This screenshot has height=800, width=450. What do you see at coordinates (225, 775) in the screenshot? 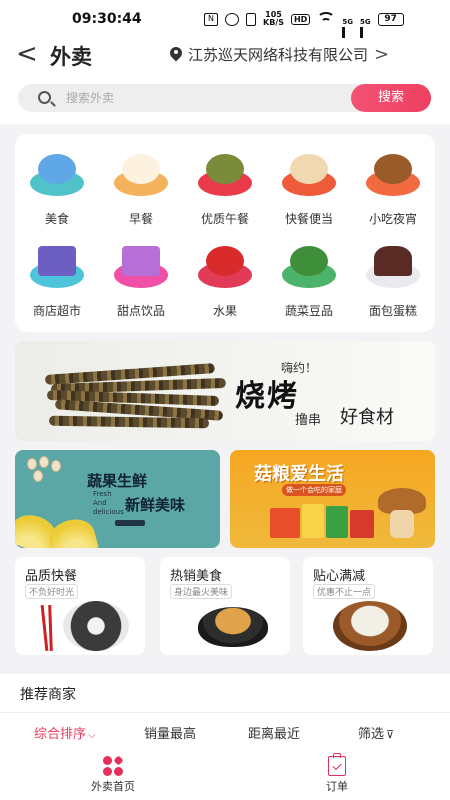
I see `bottom-nav: 外卖首页 订单` at bounding box center [225, 775].